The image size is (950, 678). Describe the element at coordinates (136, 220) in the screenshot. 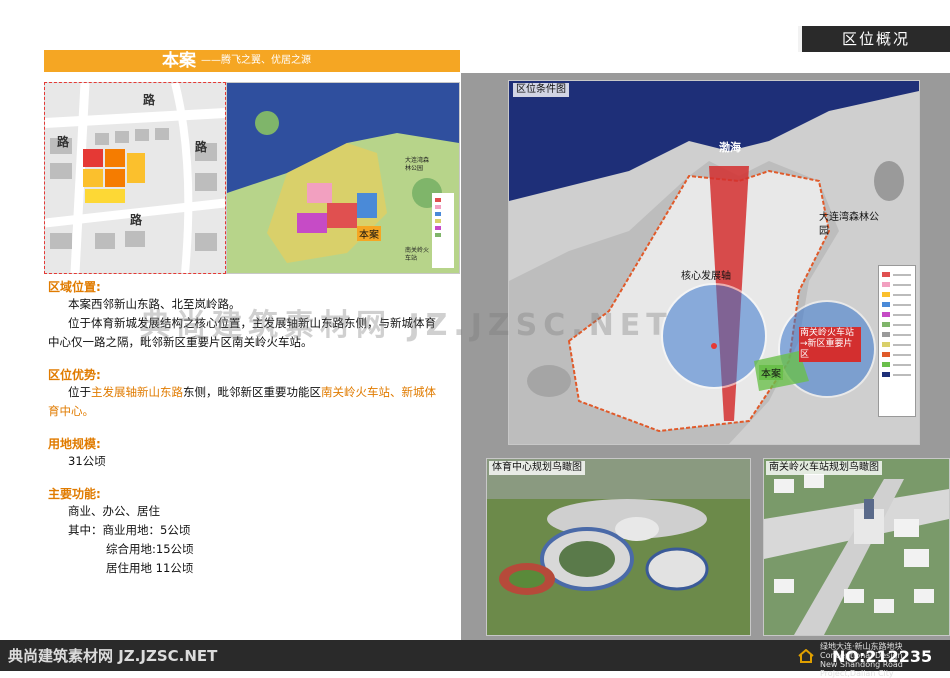

I see `road-label-south: 路` at that location.